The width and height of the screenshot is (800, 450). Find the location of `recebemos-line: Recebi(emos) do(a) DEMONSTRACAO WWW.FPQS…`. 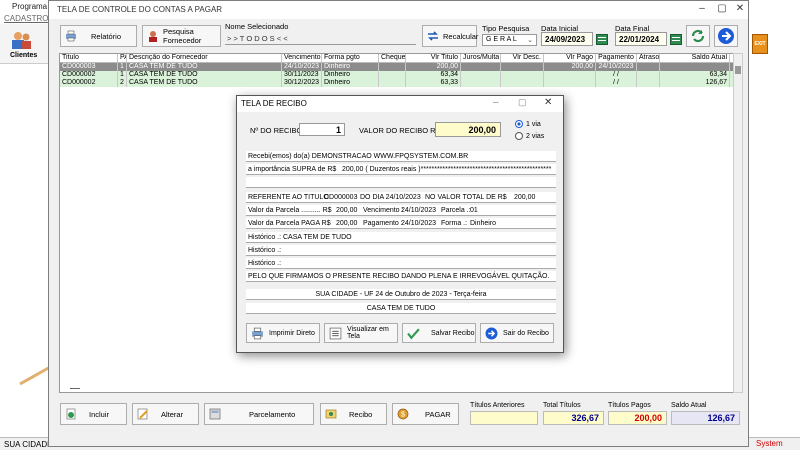

recebemos-line: Recebi(emos) do(a) DEMONSTRACAO WWW.FPQS… is located at coordinates (401, 156).